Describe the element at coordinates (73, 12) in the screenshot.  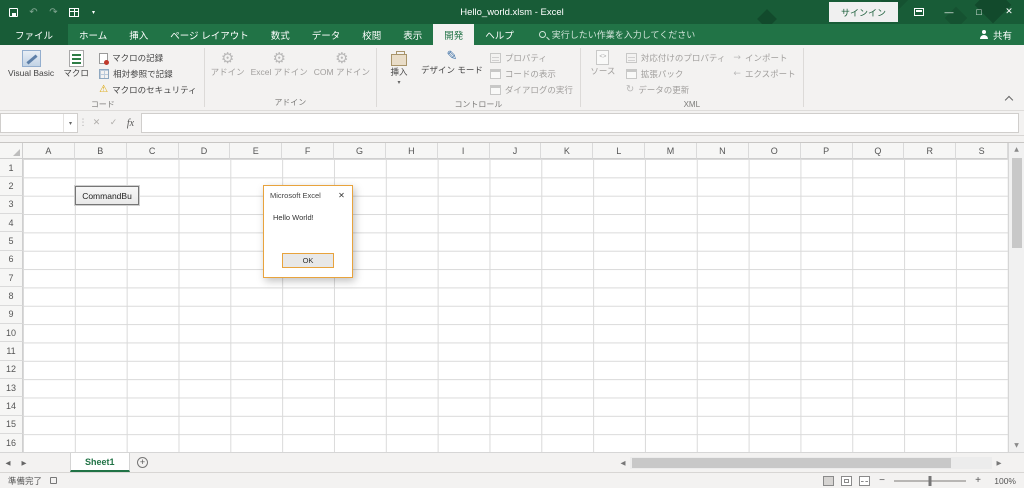
I see `touch-mode-button` at that location.